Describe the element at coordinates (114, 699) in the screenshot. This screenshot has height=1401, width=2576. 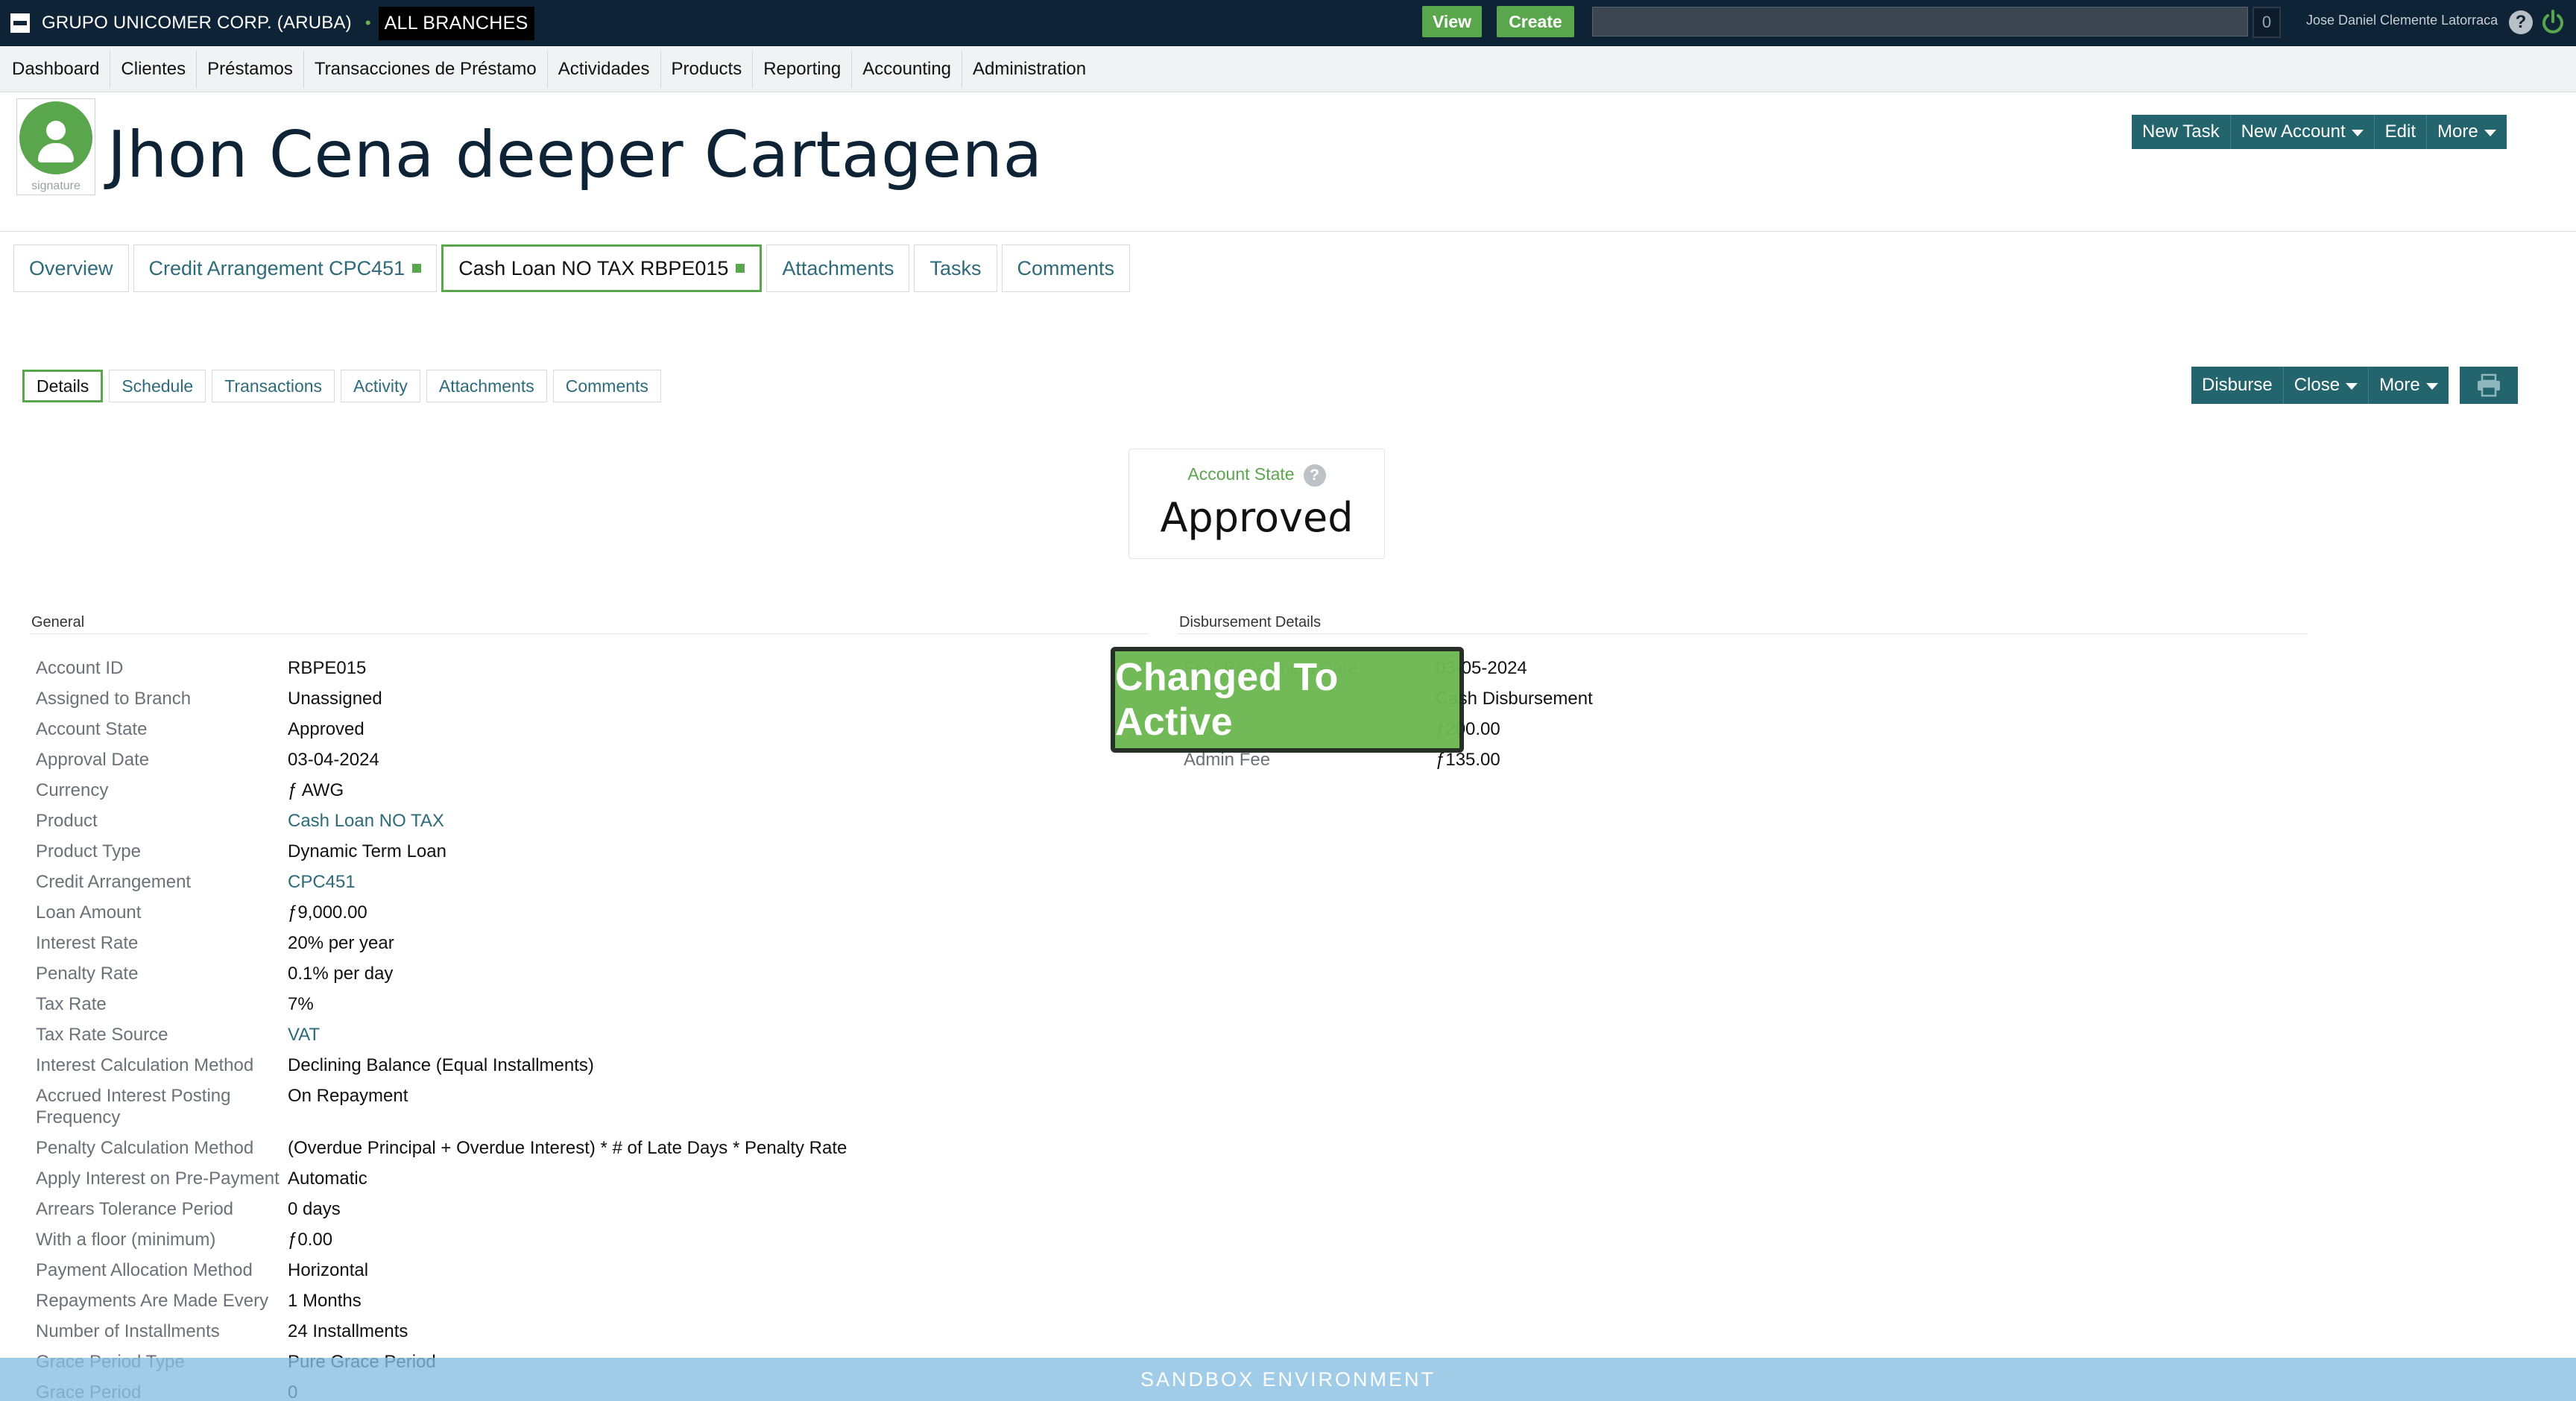
I see `detail-label: Assigned to Branch` at that location.